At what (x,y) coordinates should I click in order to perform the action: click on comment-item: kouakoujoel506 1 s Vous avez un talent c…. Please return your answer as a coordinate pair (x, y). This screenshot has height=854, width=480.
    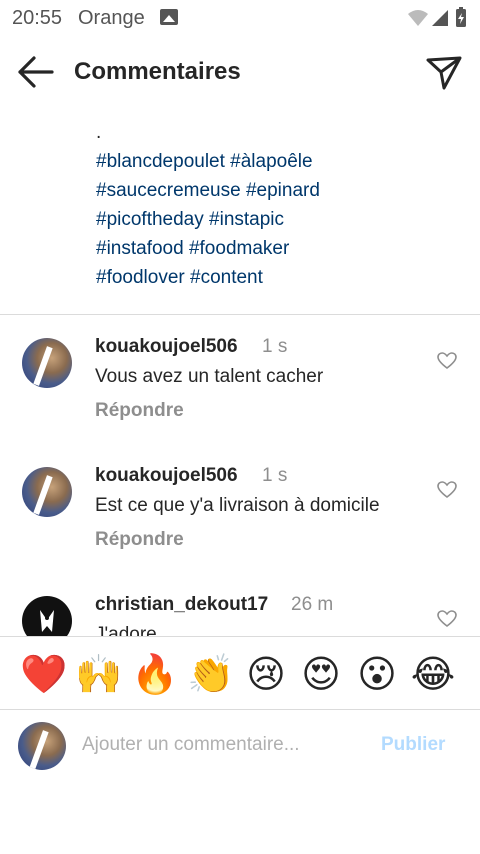
    Looking at the image, I should click on (240, 376).